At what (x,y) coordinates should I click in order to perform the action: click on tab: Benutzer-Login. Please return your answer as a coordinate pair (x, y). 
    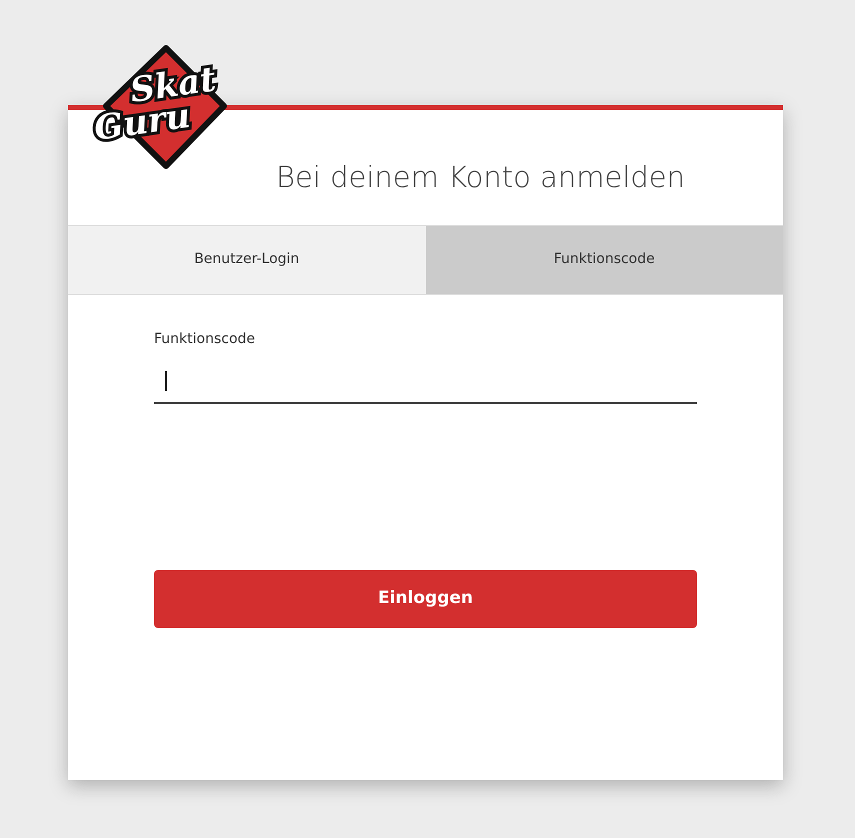
    Looking at the image, I should click on (247, 260).